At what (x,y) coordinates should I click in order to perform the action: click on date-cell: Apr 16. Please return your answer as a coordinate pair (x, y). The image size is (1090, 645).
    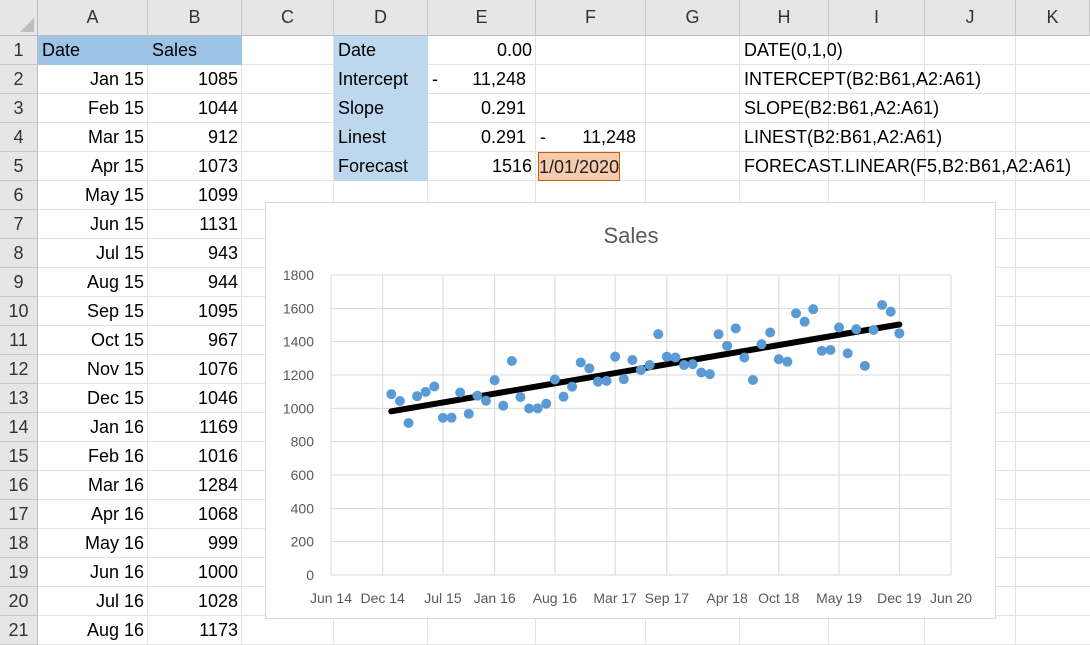
    Looking at the image, I should click on (93, 514).